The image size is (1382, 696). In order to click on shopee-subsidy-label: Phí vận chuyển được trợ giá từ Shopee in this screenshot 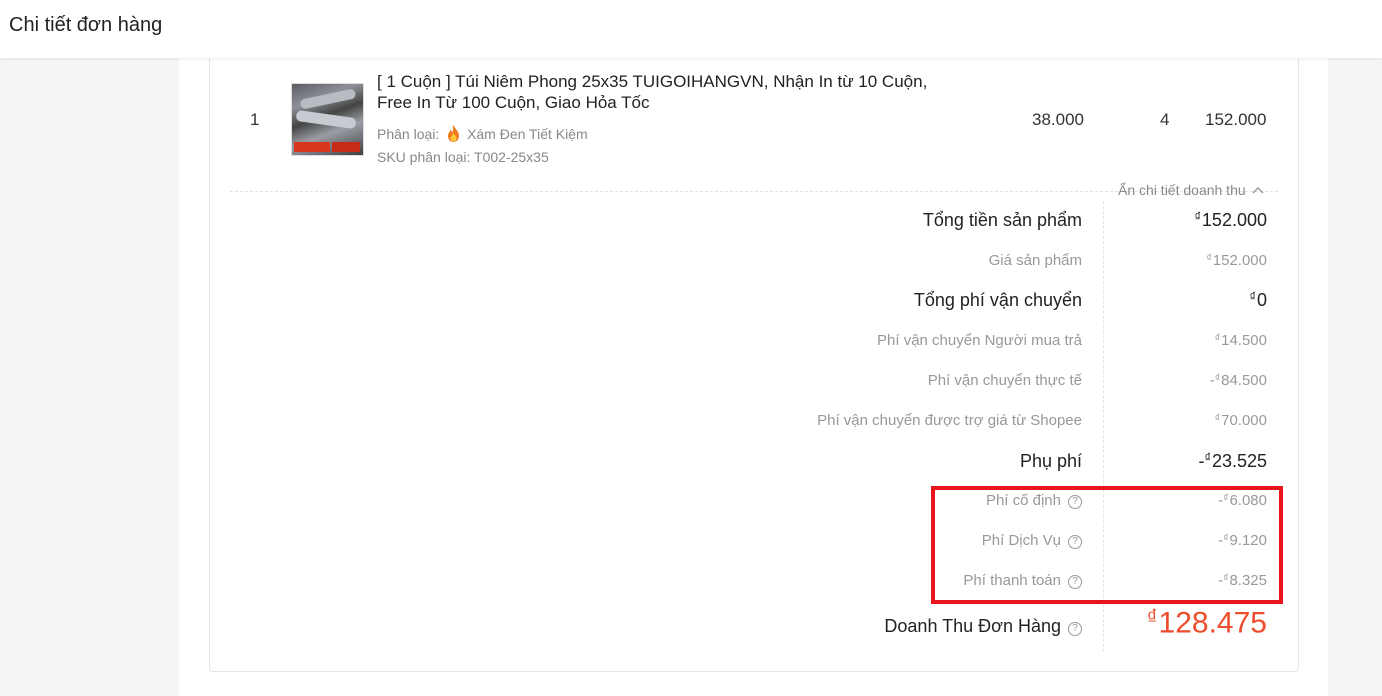, I will do `click(949, 420)`.